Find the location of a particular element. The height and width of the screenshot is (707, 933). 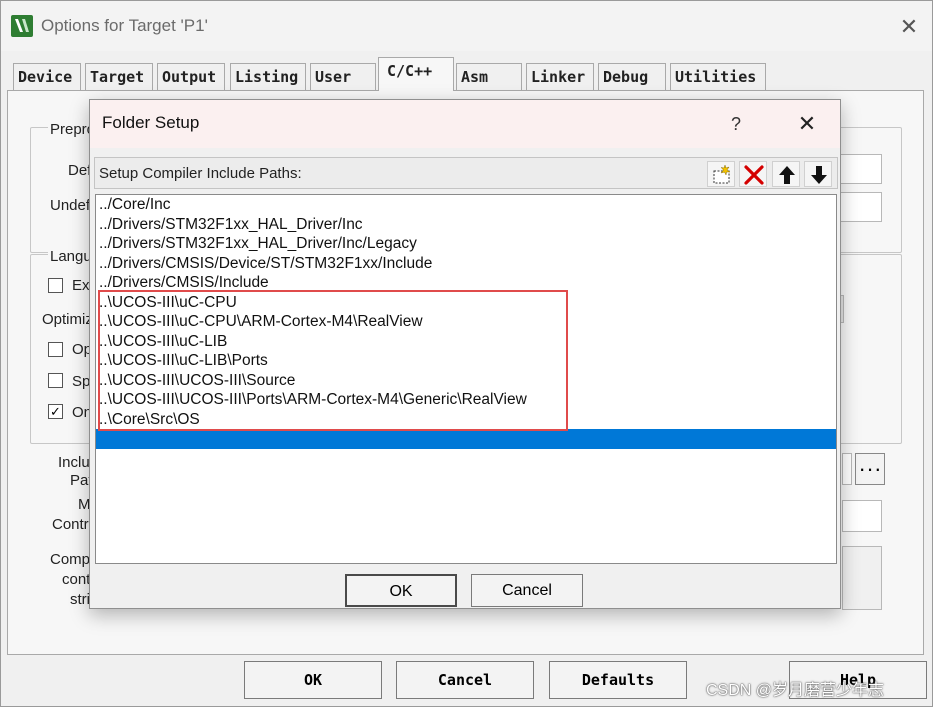

dialog-close-icon: ✕ is located at coordinates (807, 124).